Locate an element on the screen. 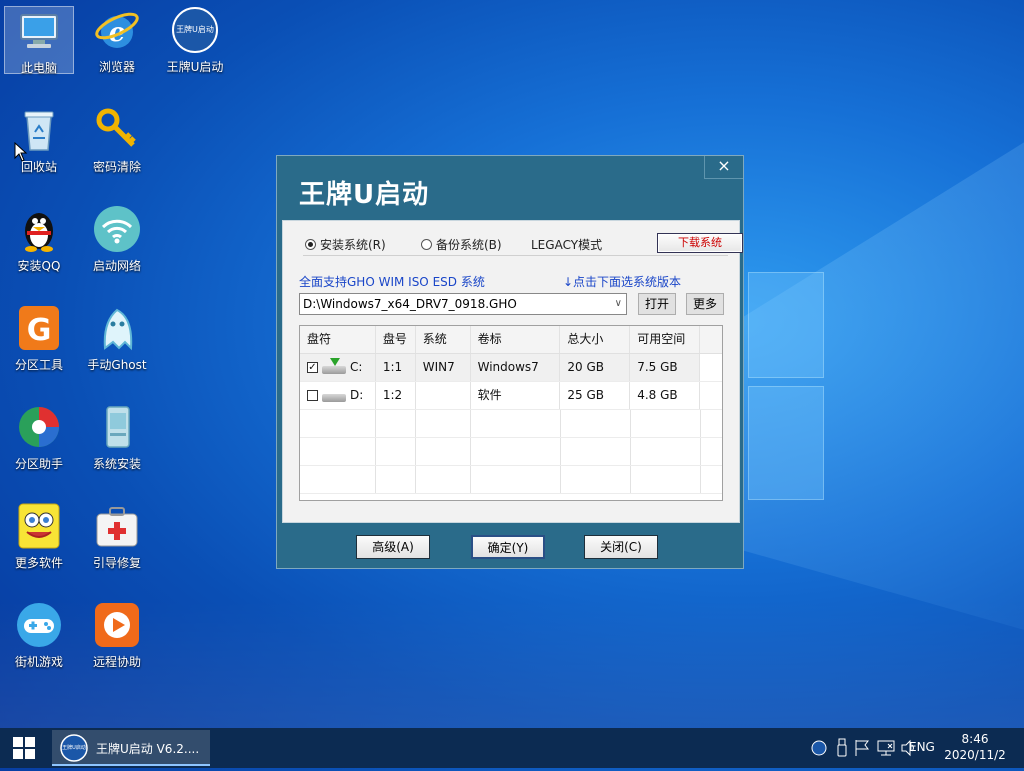 The image size is (1024, 771). computer-icon is located at coordinates (39, 31).